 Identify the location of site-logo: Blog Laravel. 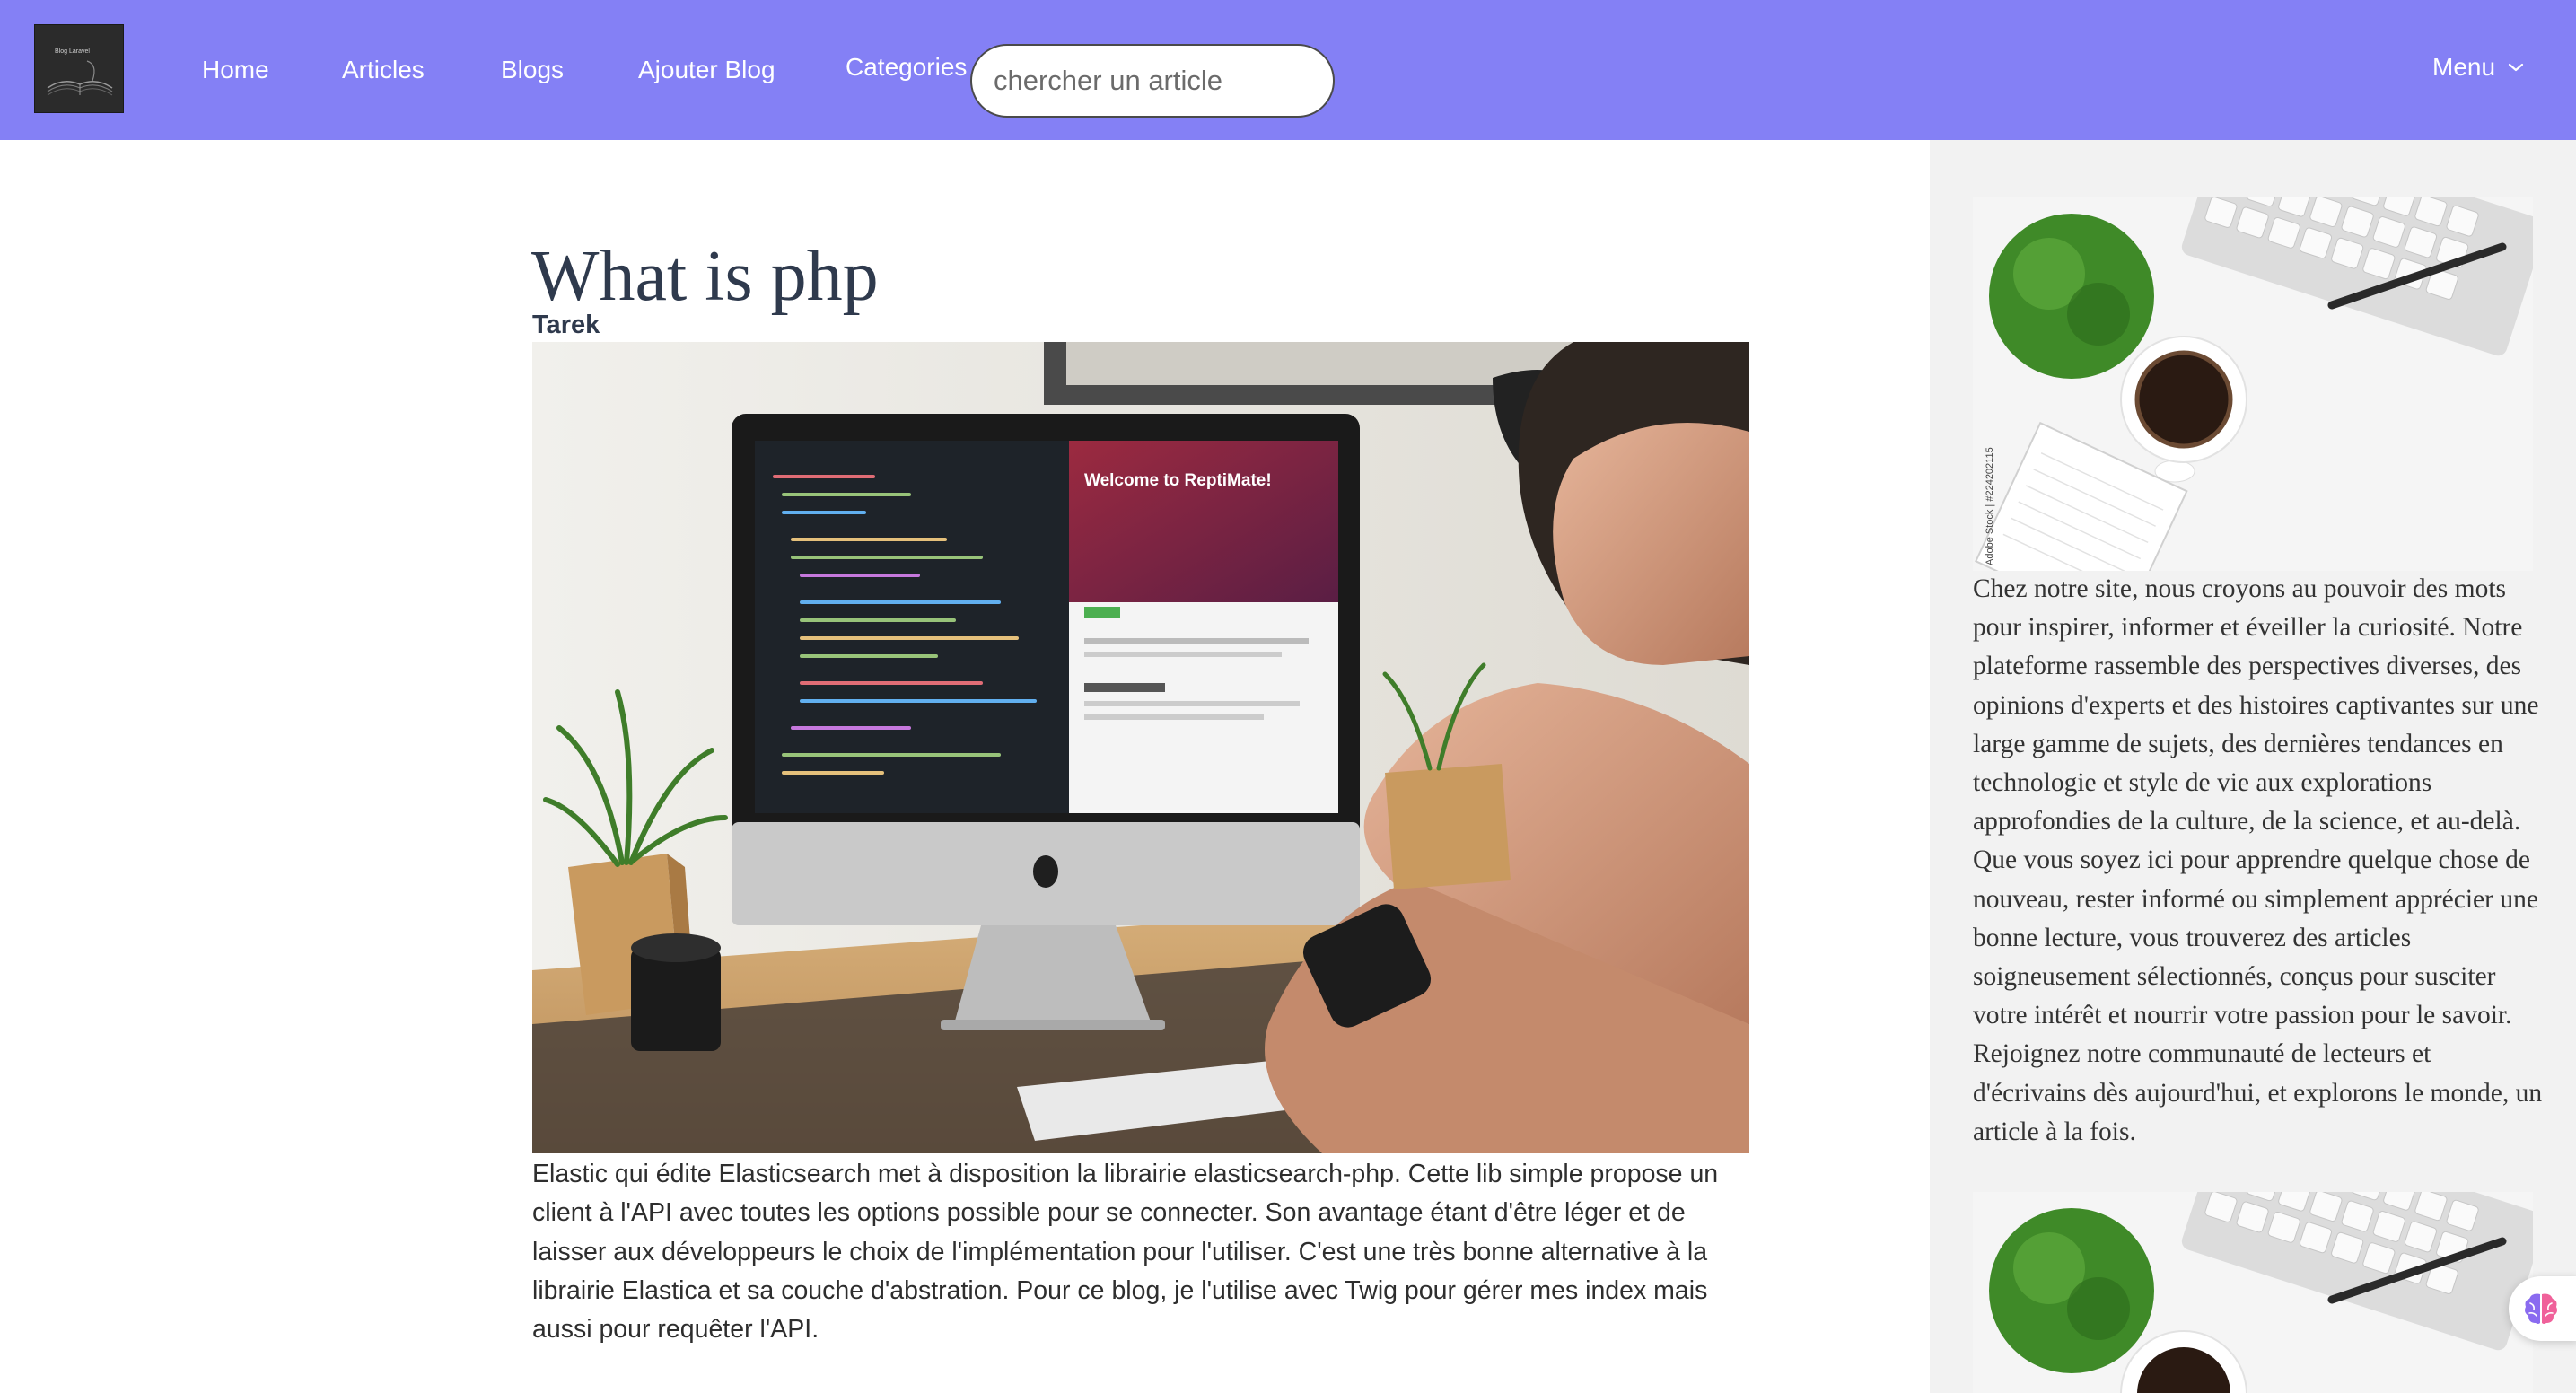
(79, 69).